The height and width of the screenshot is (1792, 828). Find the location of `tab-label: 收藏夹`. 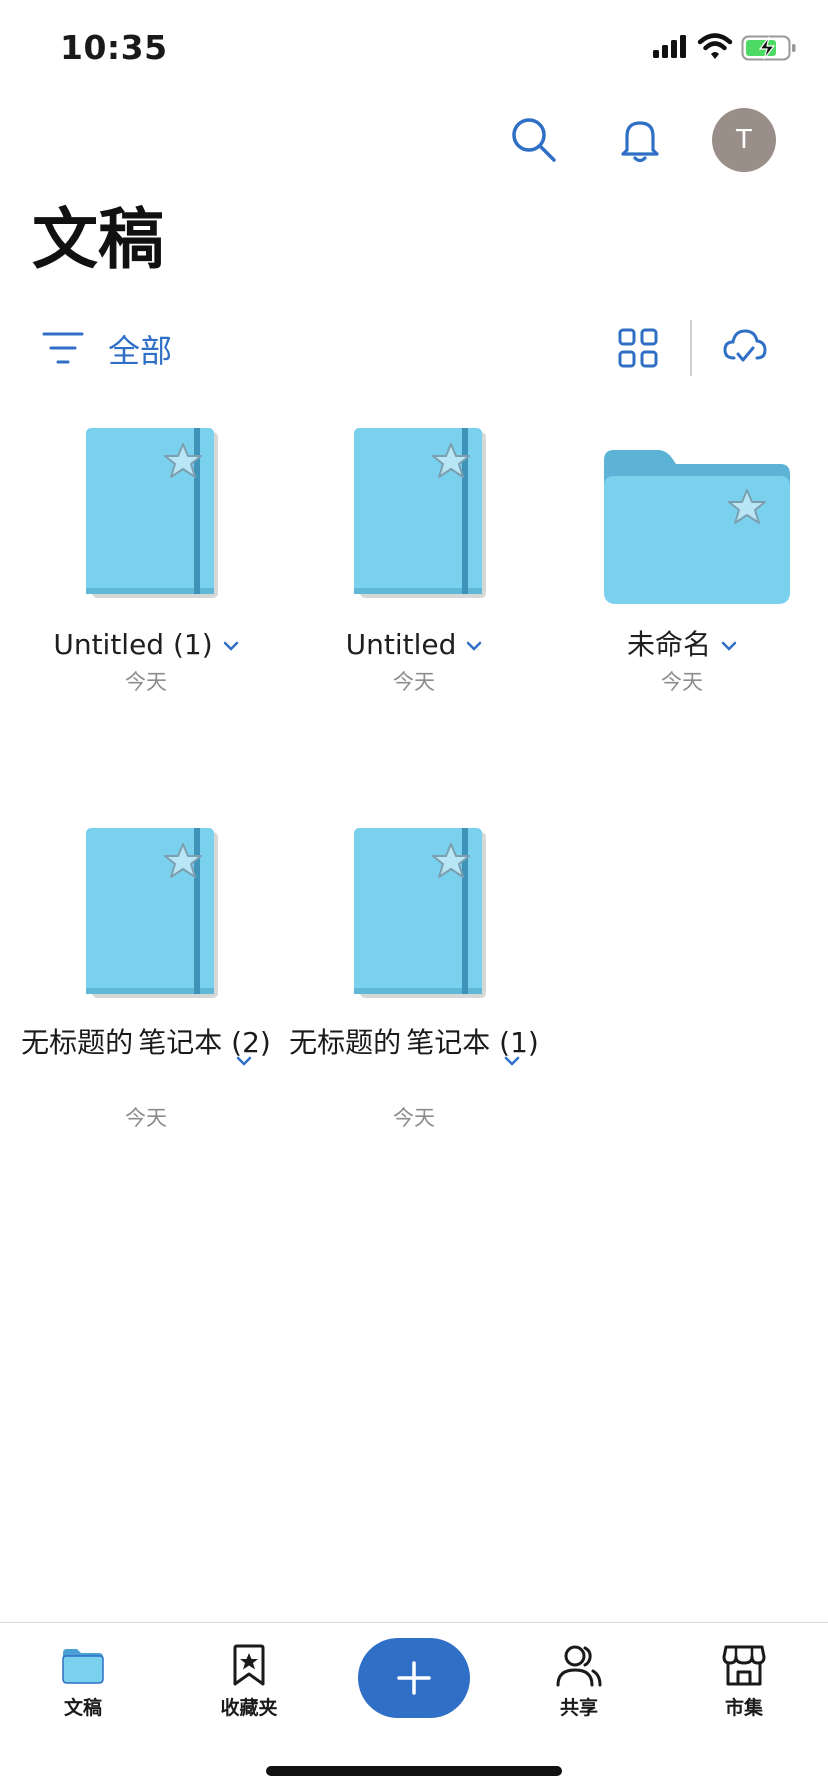

tab-label: 收藏夹 is located at coordinates (249, 1708).